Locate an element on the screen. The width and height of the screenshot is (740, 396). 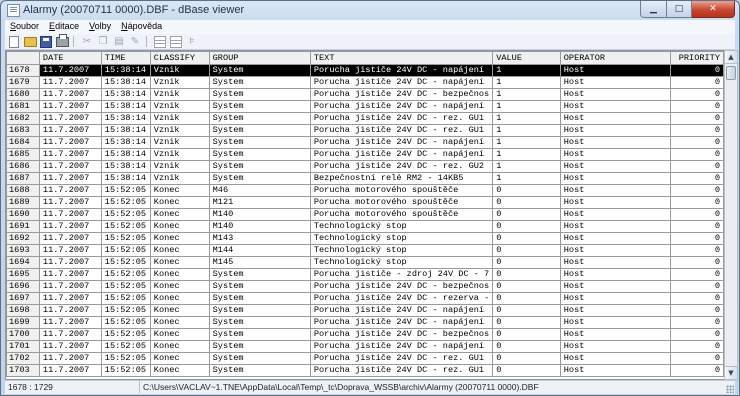
open-folder-icon is located at coordinates (30, 41).